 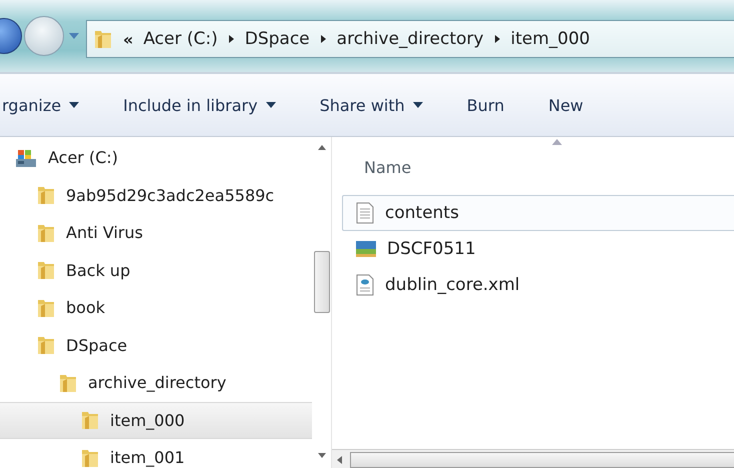 What do you see at coordinates (340, 460) in the screenshot?
I see `scroll-left-icon` at bounding box center [340, 460].